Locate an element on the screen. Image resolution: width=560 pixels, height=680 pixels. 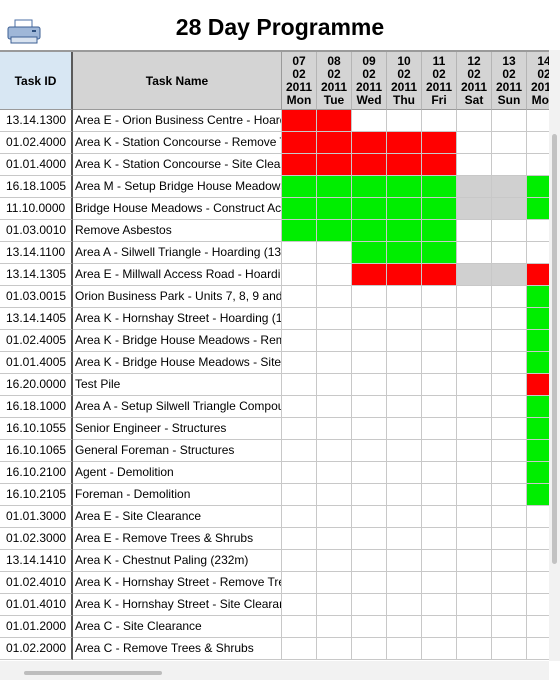
table-row: 16.10.1055 Senior Engineer - Structures is located at coordinates (274, 429).